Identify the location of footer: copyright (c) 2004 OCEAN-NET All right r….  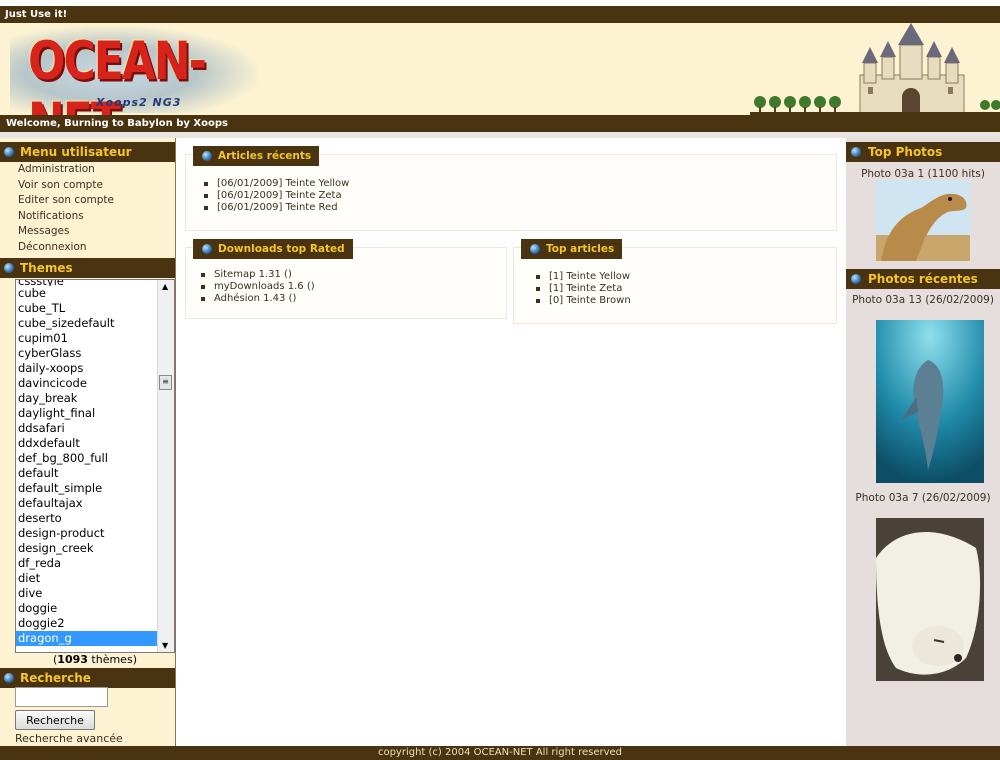
(500, 753).